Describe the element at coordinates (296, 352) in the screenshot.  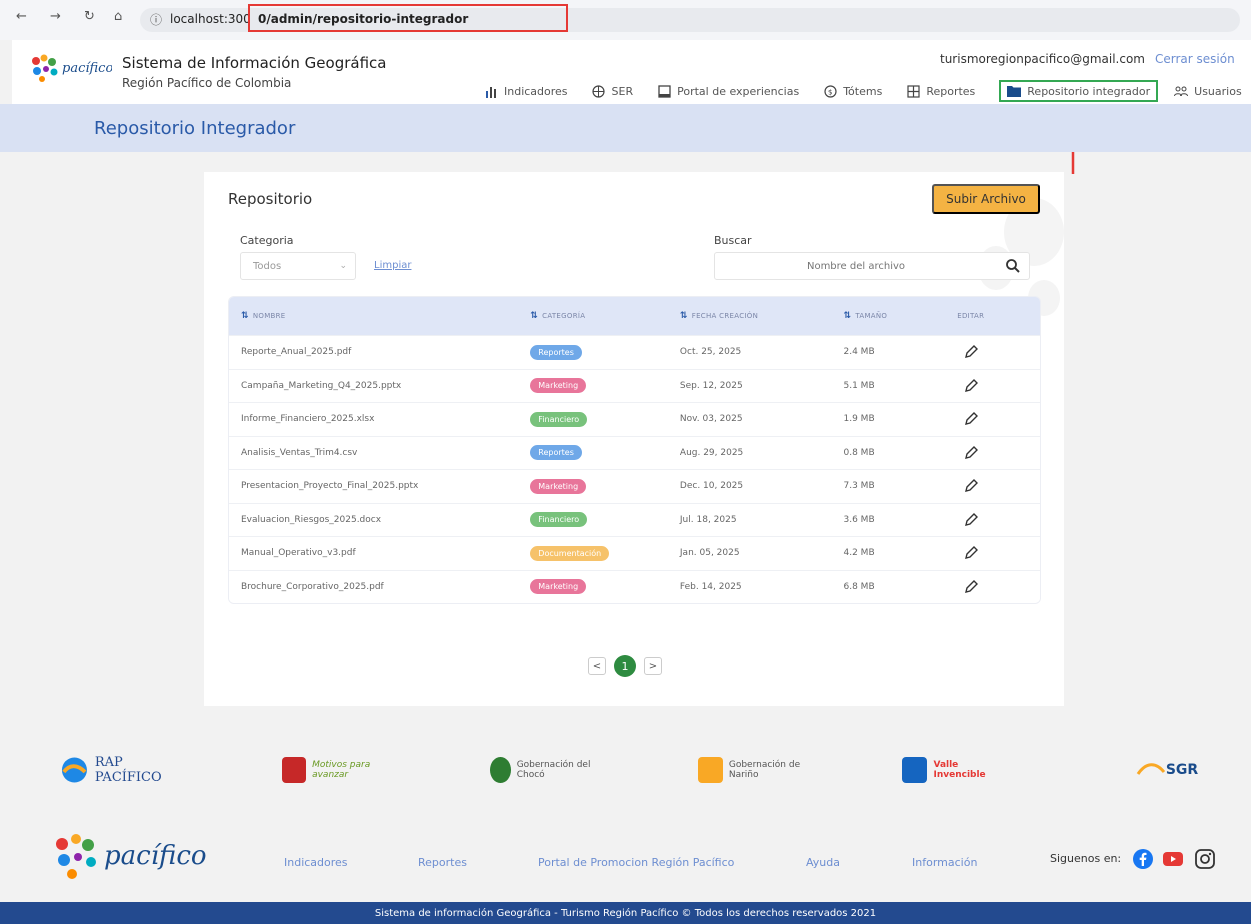
I see `file-name: Reporte_Anual_2025.pdf` at that location.